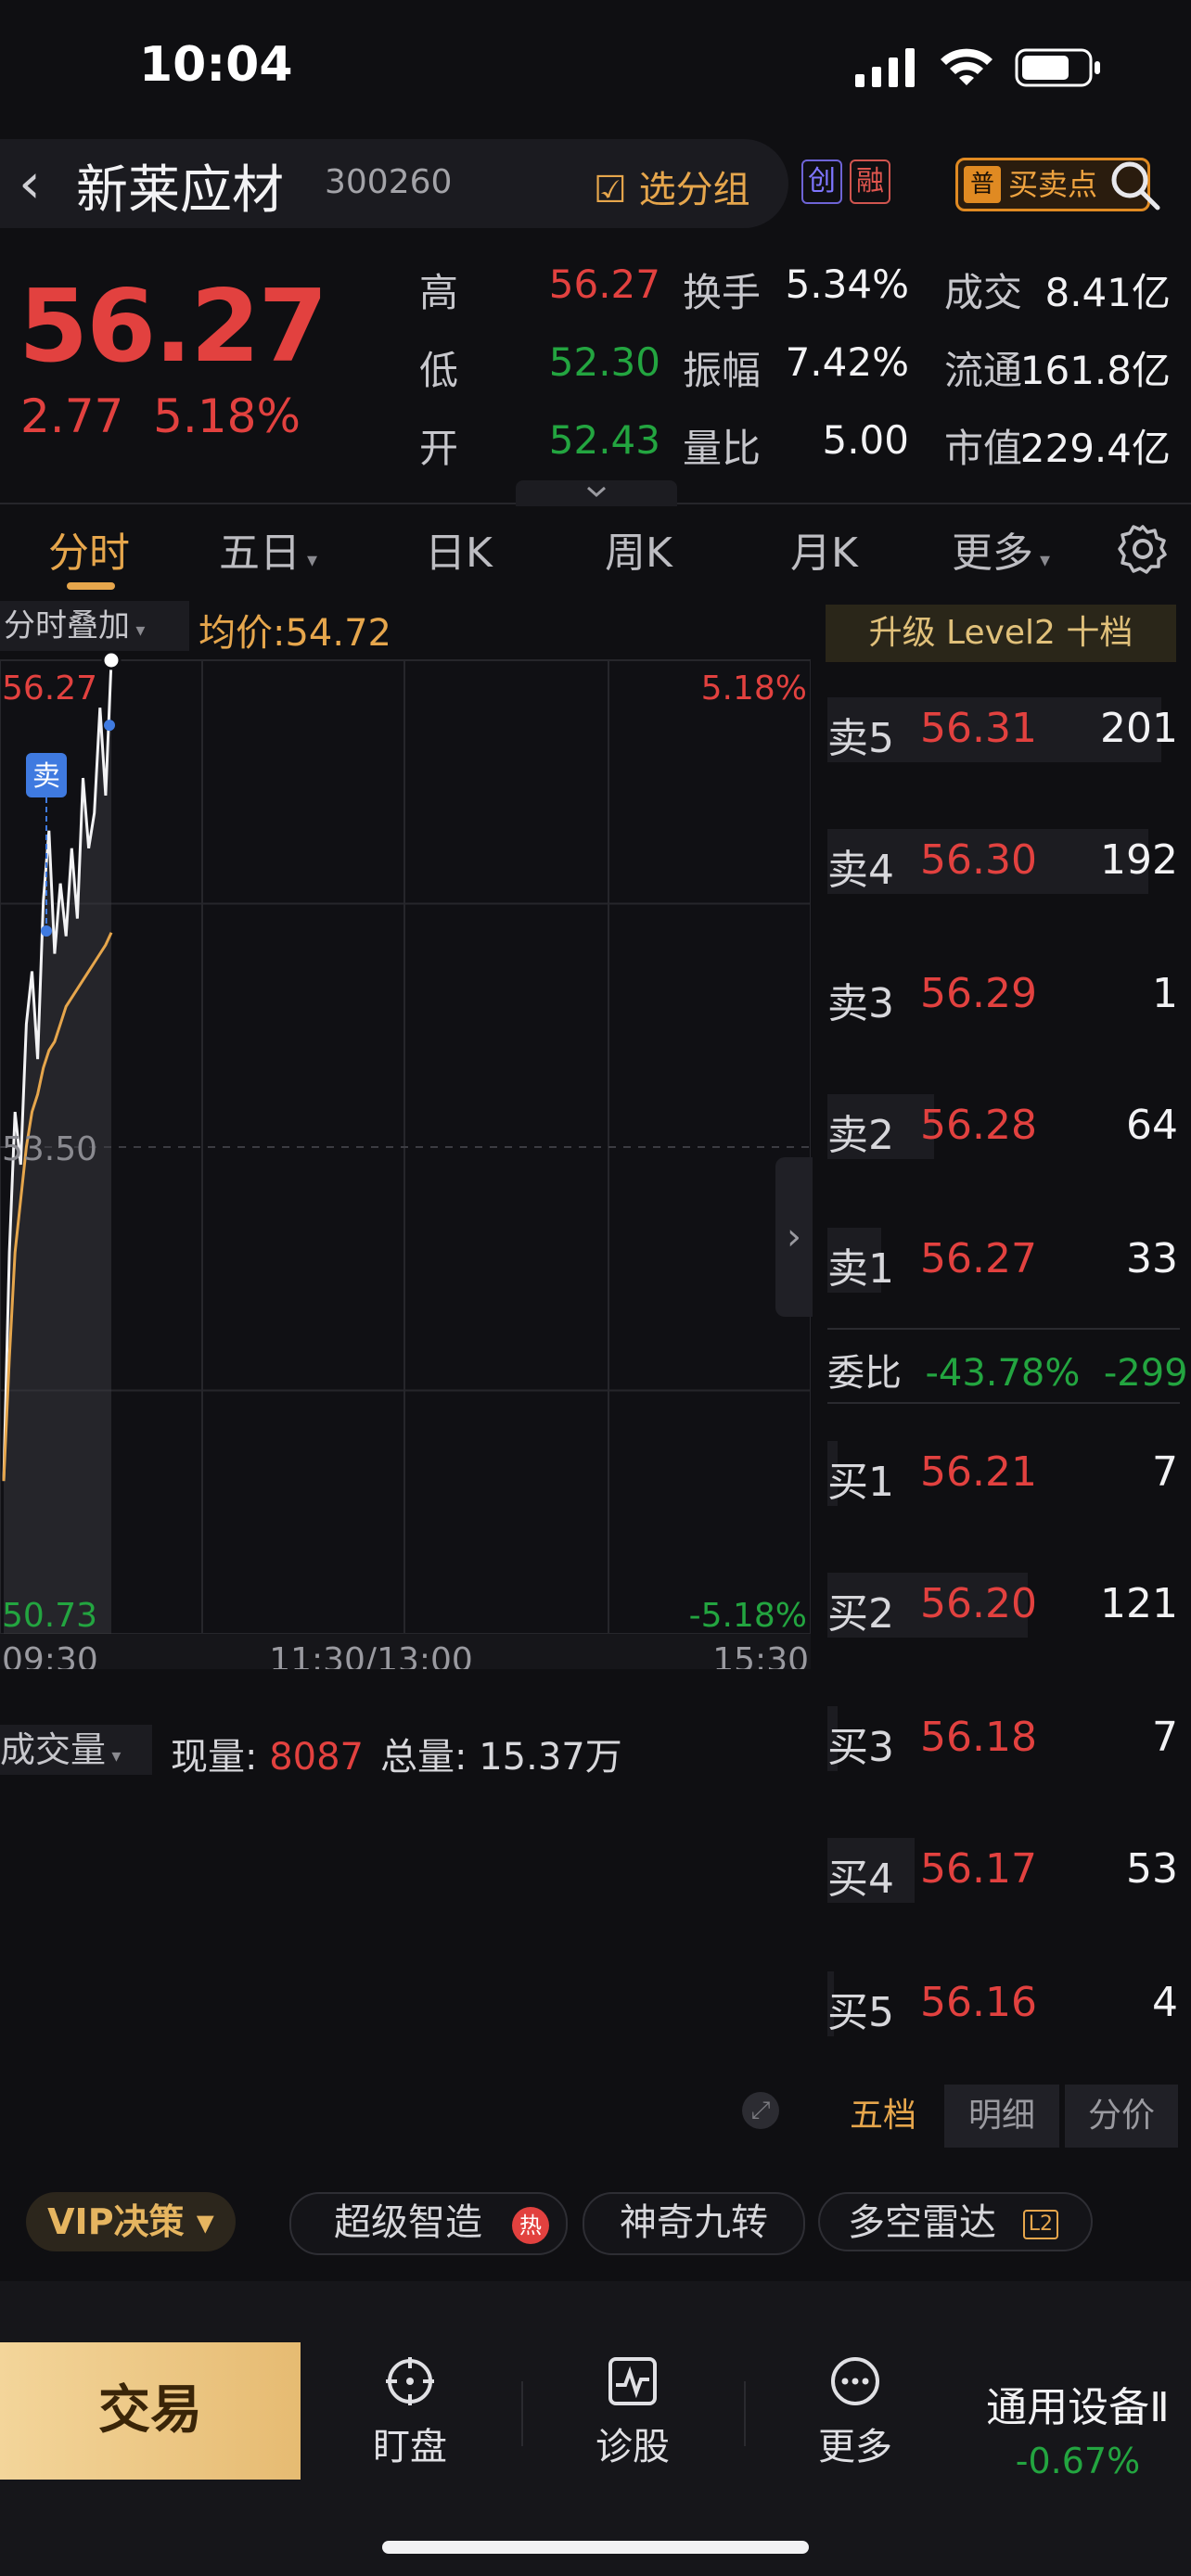 This screenshot has height=2576, width=1191. I want to click on nav-watch-label: 盯盘, so click(410, 2447).